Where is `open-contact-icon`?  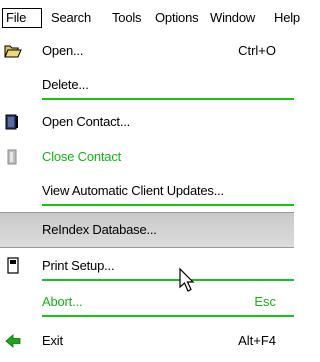 open-contact-icon is located at coordinates (11, 122).